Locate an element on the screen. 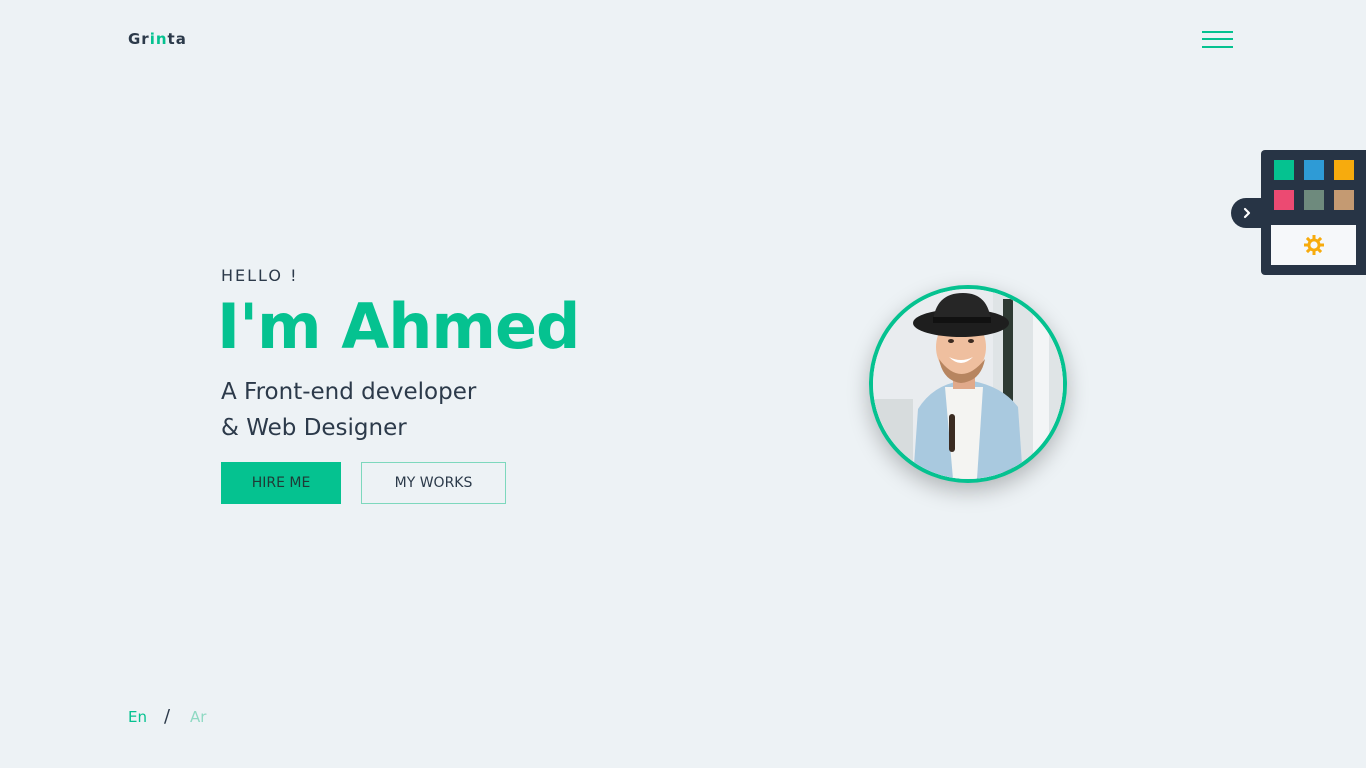 The height and width of the screenshot is (768, 1366). chevron-right-icon is located at coordinates (1247, 213).